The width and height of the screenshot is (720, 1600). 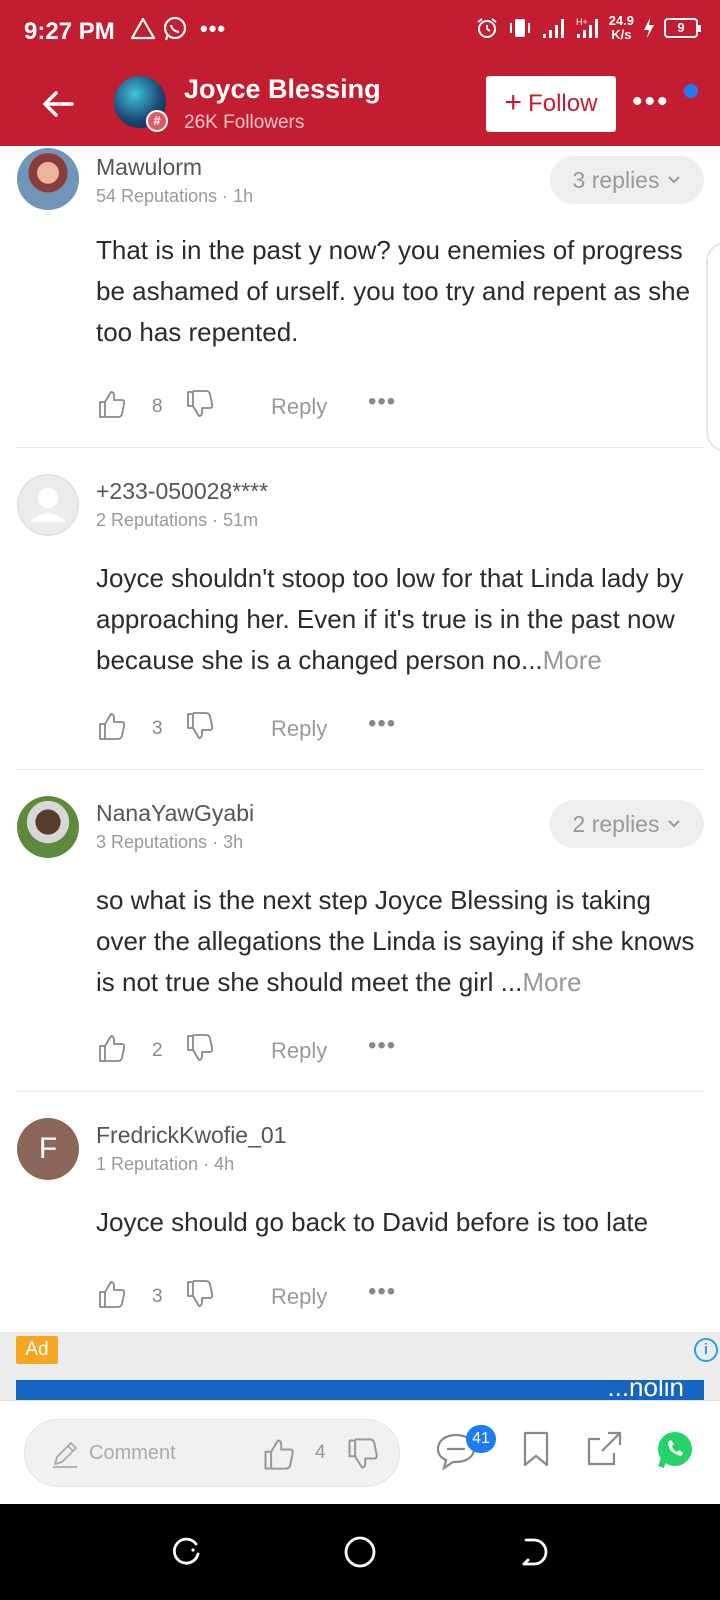 What do you see at coordinates (706, 1350) in the screenshot?
I see `ad-info-icon: i` at bounding box center [706, 1350].